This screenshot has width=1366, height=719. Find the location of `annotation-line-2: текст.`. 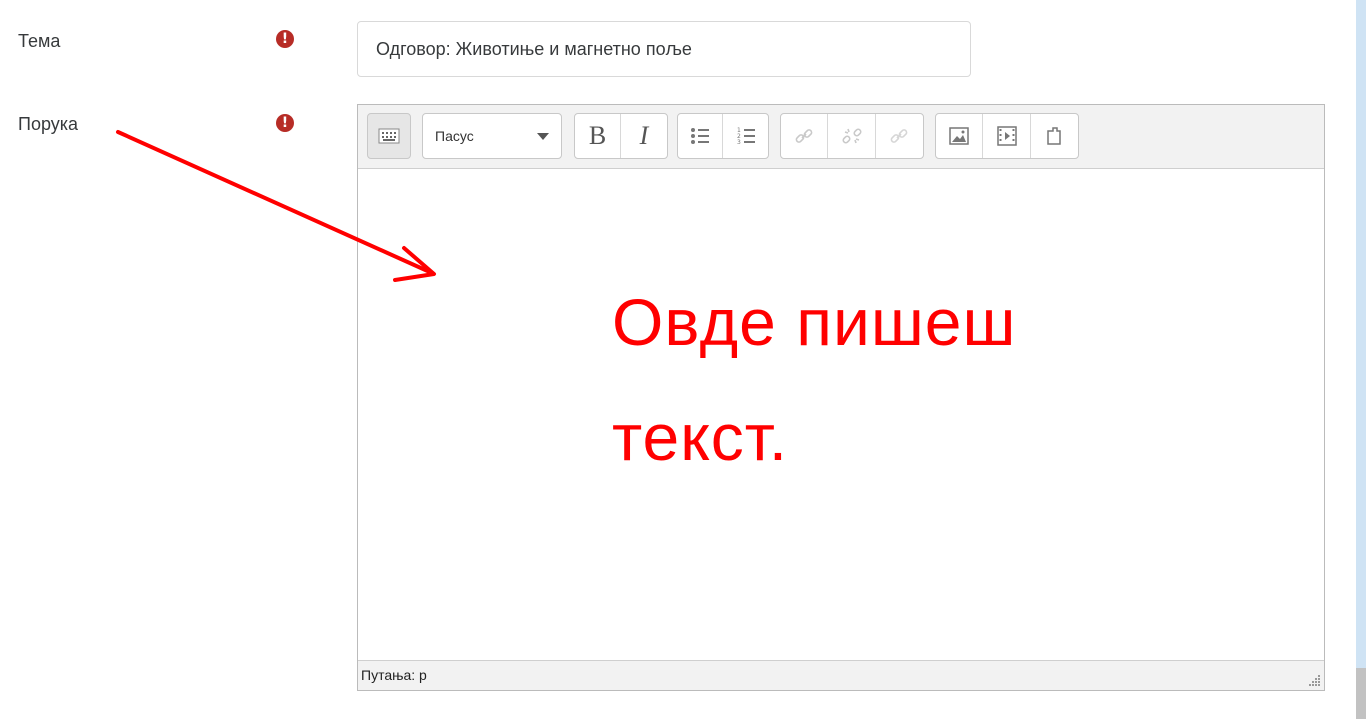

annotation-line-2: текст. is located at coordinates (700, 437).